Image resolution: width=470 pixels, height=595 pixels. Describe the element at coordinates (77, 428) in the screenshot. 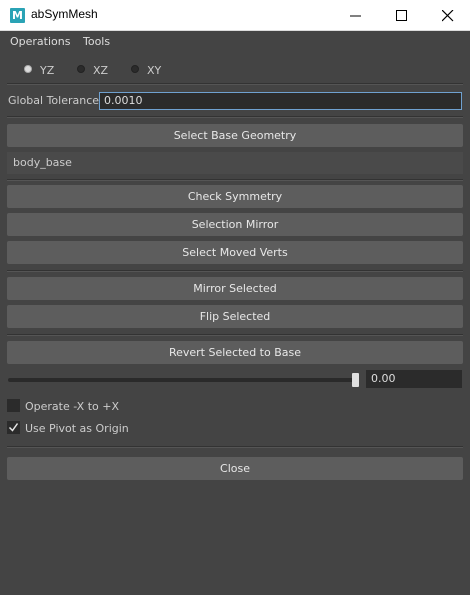

I see `use-pivot-label: Use Pivot as Origin` at that location.